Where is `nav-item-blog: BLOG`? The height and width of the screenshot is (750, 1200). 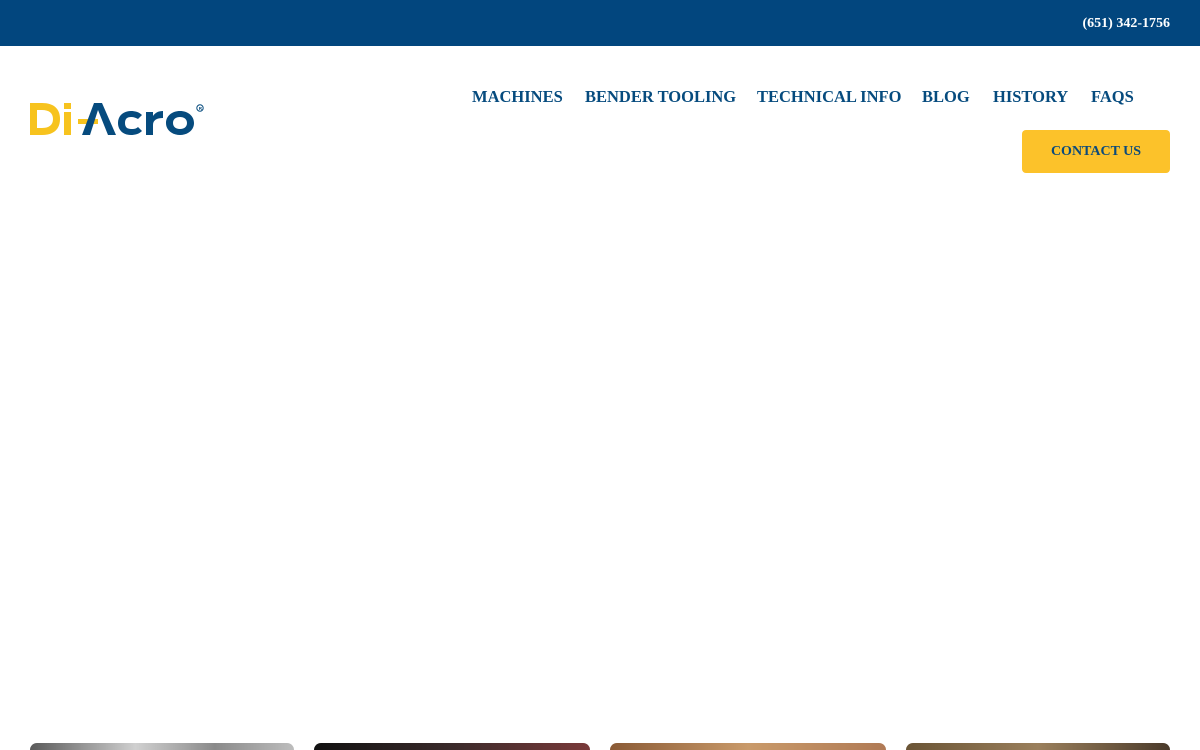 nav-item-blog: BLOG is located at coordinates (946, 97).